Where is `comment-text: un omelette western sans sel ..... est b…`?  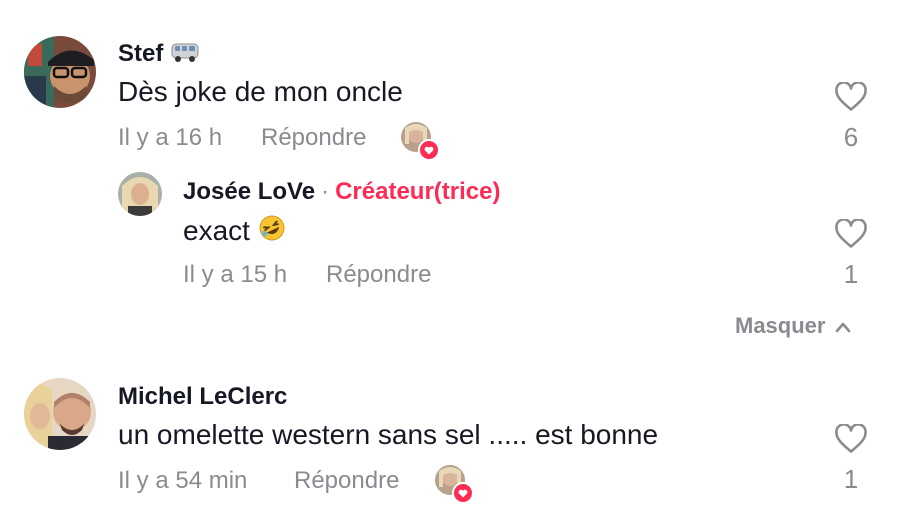
comment-text: un omelette western sans sel ..... est b… is located at coordinates (388, 434).